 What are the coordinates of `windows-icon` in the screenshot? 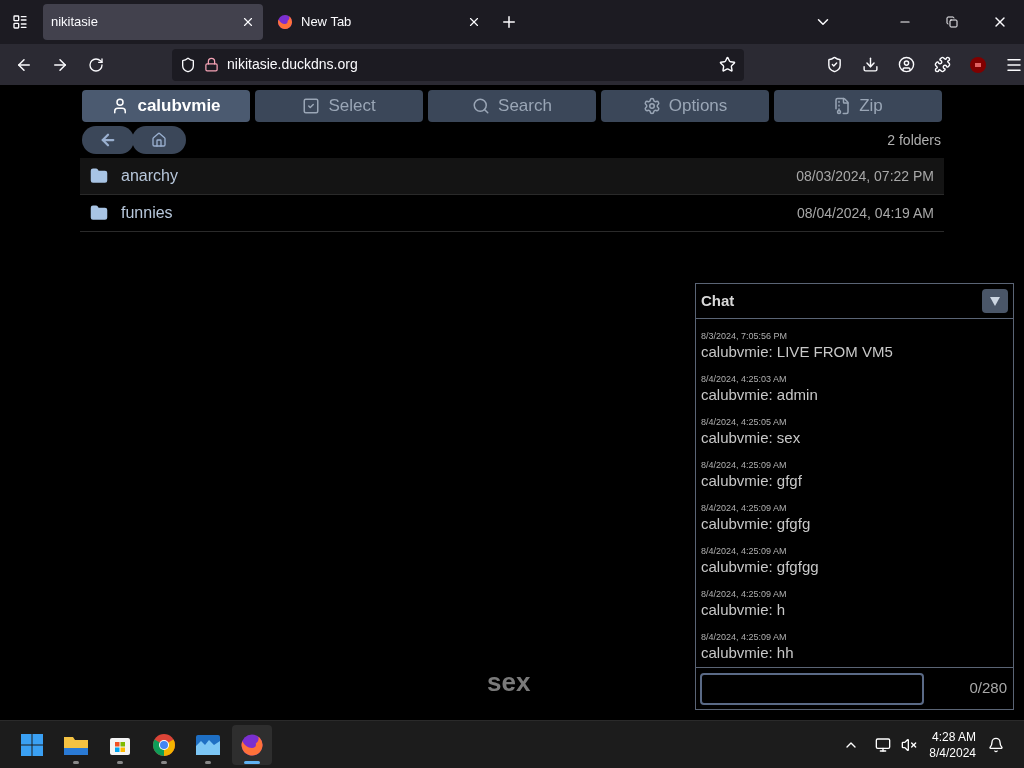 It's located at (32, 744).